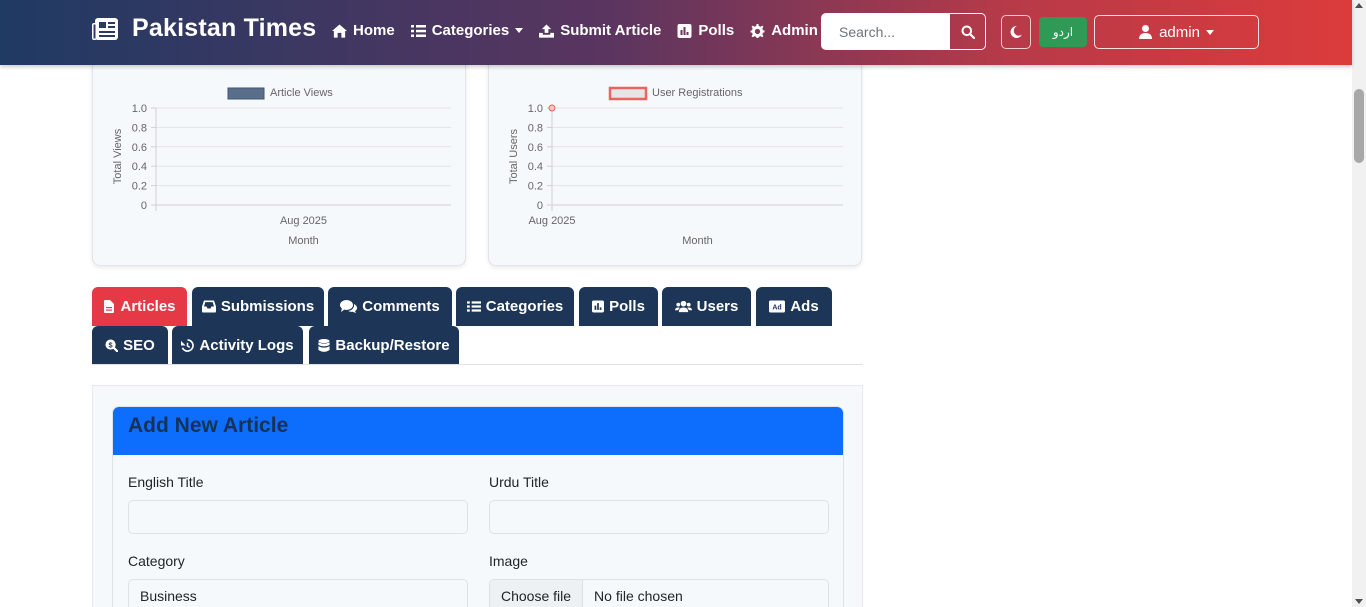  I want to click on language-toggle-button: اردو, so click(1063, 32).